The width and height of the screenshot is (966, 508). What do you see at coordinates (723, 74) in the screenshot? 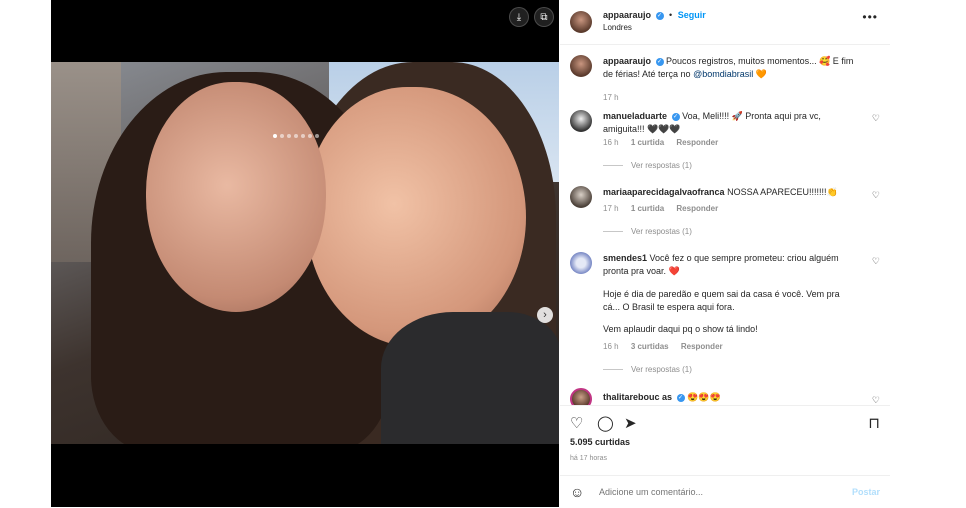
I see `caption-mention-link: @bomdiabrasil` at bounding box center [723, 74].